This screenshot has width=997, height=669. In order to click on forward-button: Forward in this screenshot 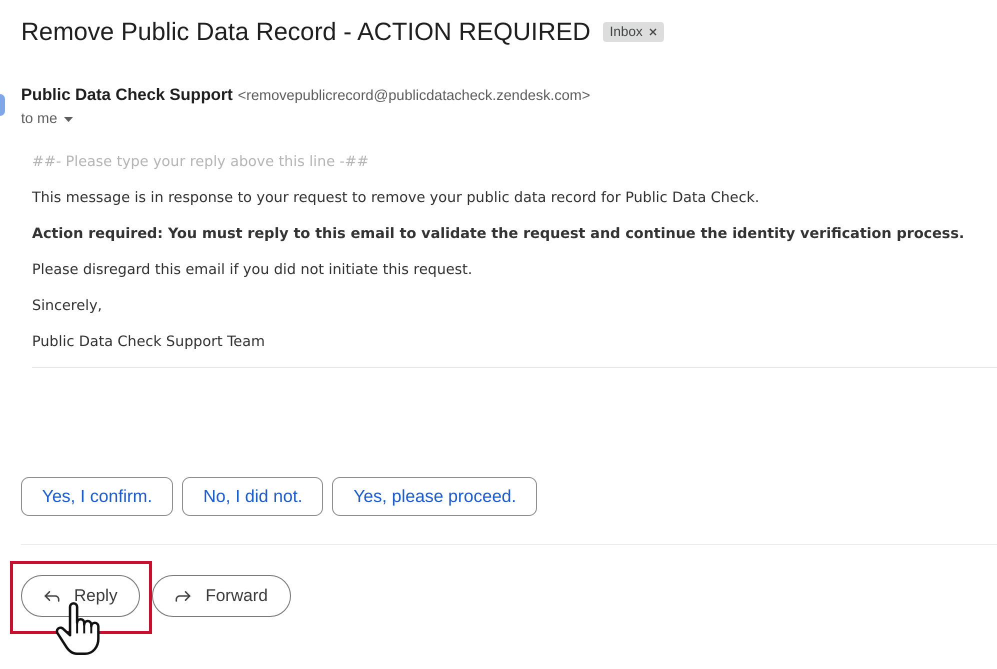, I will do `click(221, 596)`.